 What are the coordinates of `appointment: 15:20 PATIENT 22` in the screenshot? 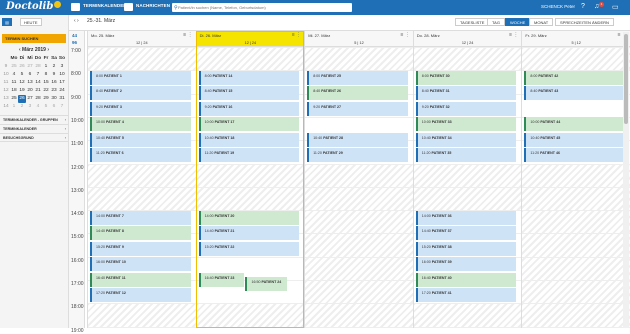 It's located at (249, 248).